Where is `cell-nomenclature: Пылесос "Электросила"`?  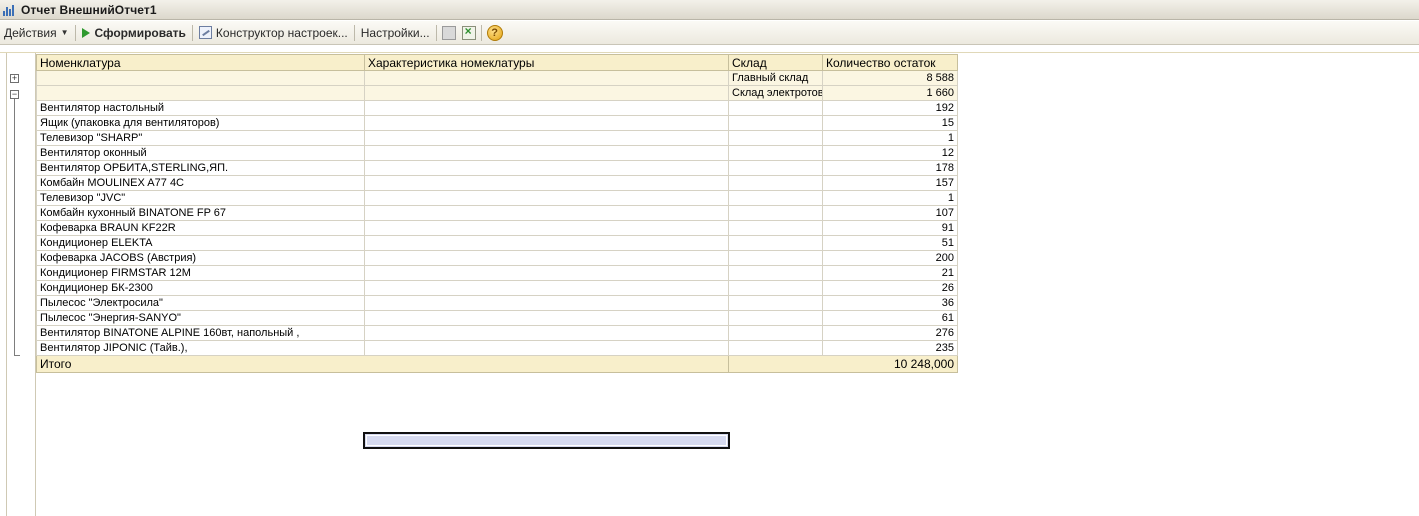
cell-nomenclature: Пылесос "Электросила" is located at coordinates (200, 303).